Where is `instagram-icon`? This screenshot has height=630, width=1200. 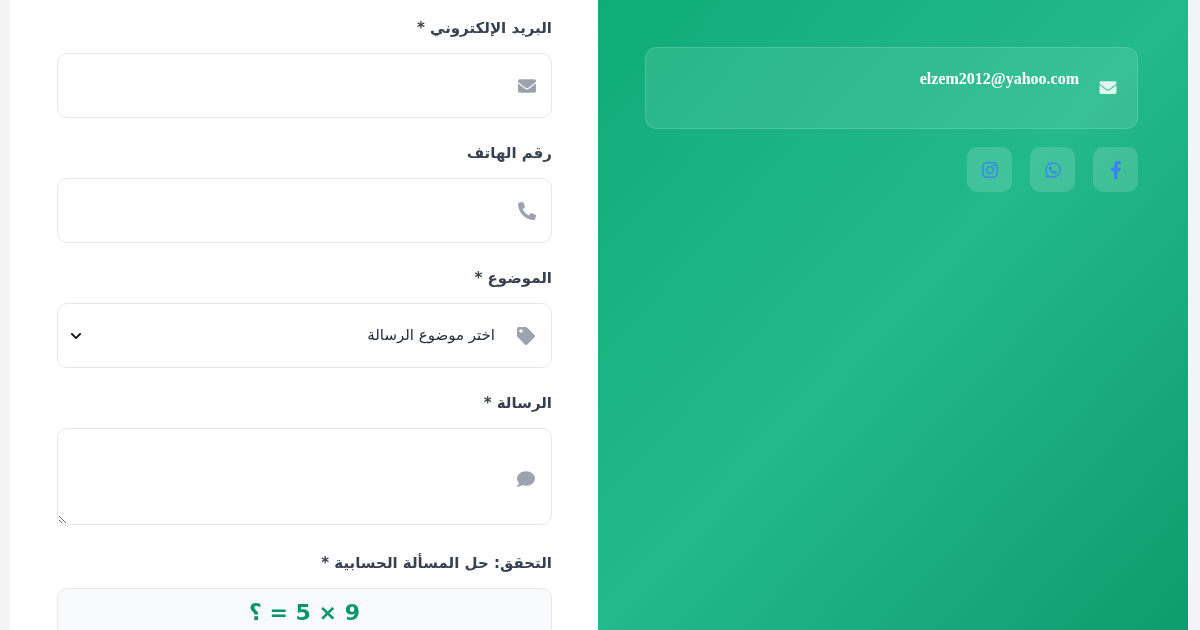
instagram-icon is located at coordinates (989, 169).